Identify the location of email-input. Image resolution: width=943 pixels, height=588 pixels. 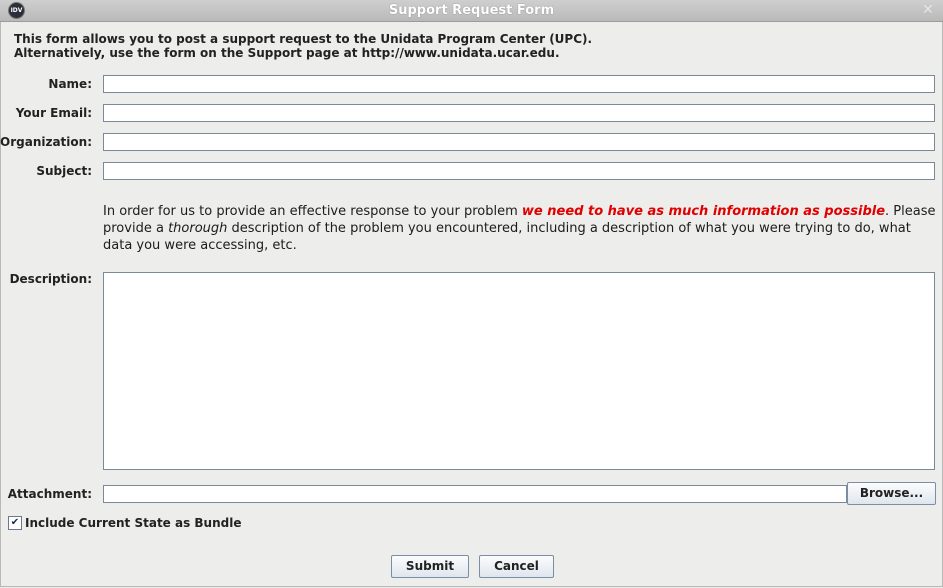
(519, 113).